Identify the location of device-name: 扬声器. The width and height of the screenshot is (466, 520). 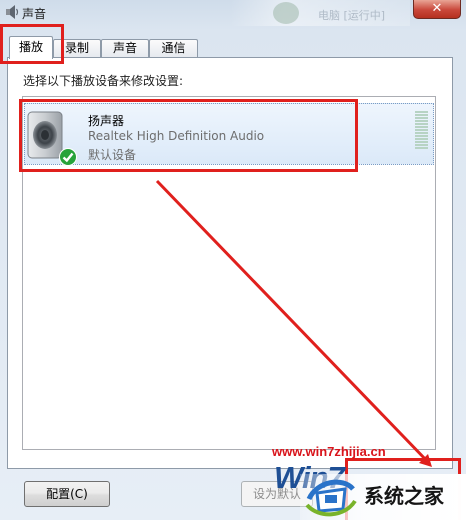
(106, 121).